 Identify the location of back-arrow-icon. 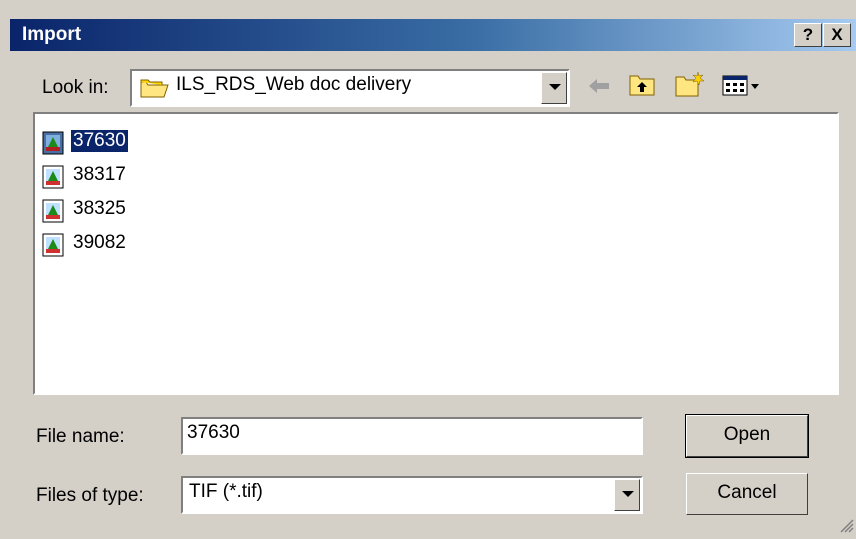
(600, 89).